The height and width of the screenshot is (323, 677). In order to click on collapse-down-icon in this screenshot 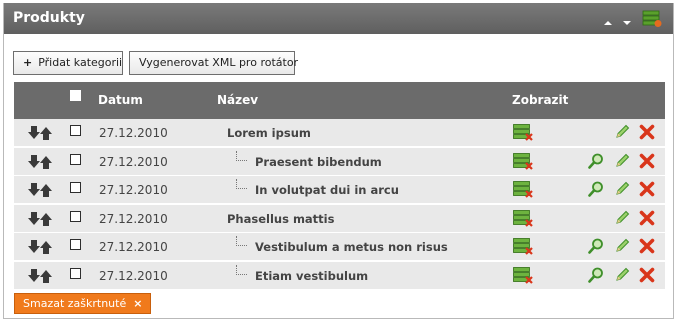, I will do `click(627, 22)`.